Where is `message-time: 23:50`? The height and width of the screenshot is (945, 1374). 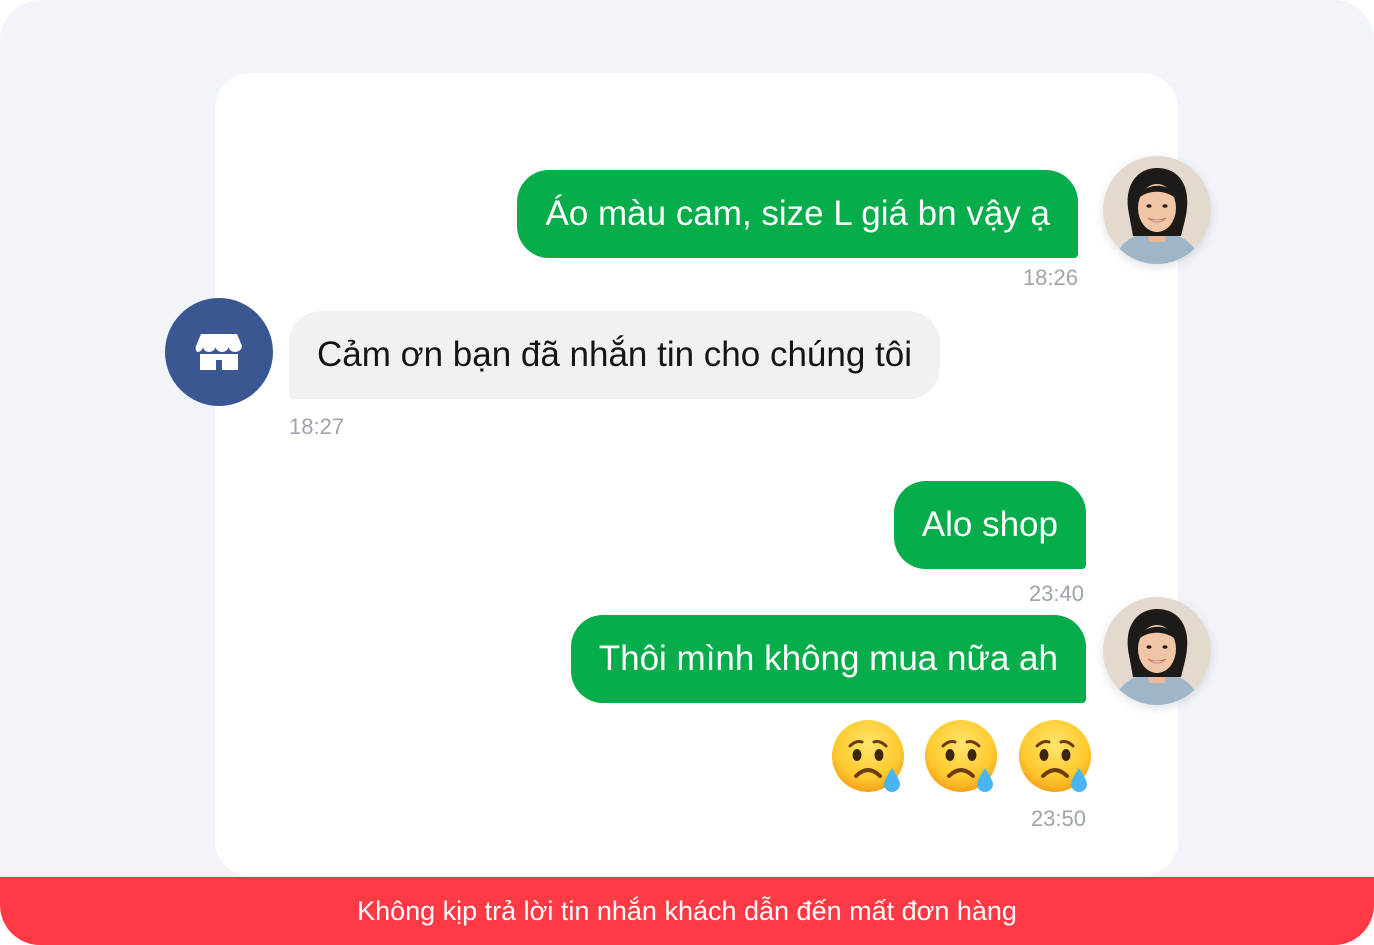
message-time: 23:50 is located at coordinates (1058, 818).